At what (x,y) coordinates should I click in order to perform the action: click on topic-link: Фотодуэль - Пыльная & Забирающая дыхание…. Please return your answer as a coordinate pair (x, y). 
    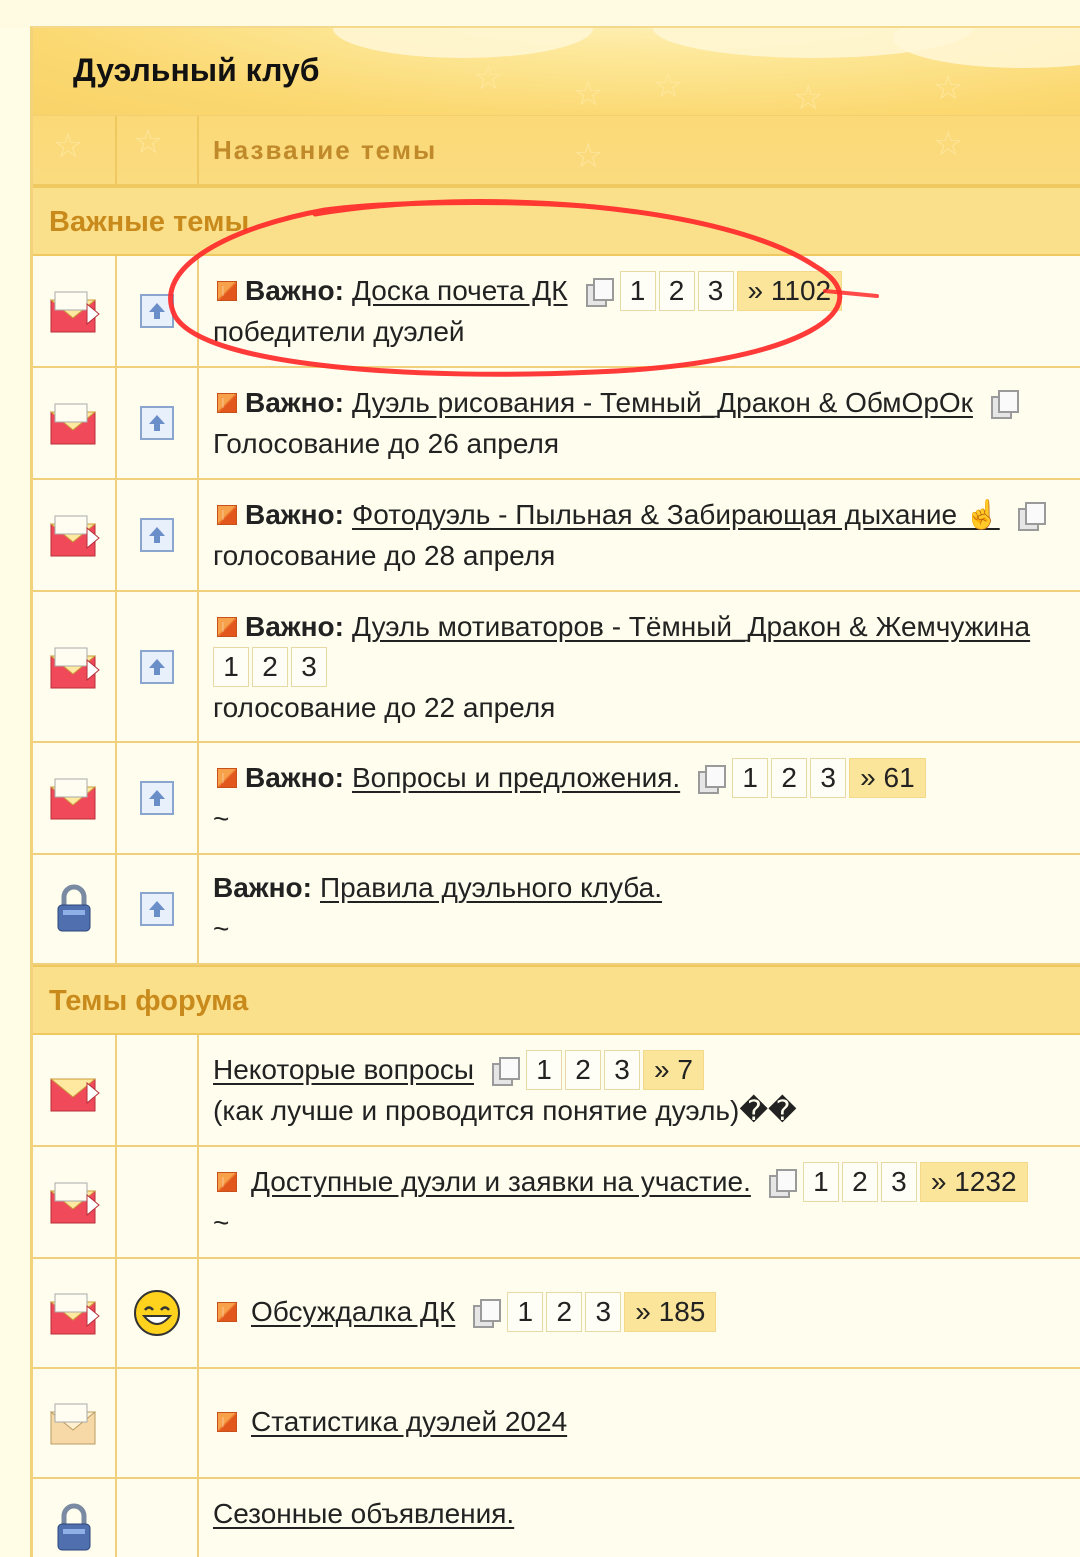
    Looking at the image, I should click on (676, 514).